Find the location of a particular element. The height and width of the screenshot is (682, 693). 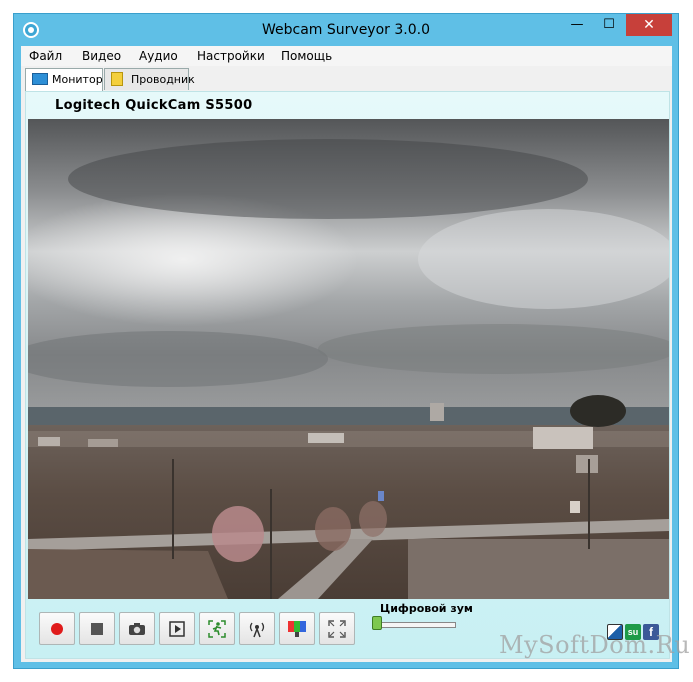

playback-button is located at coordinates (177, 628).